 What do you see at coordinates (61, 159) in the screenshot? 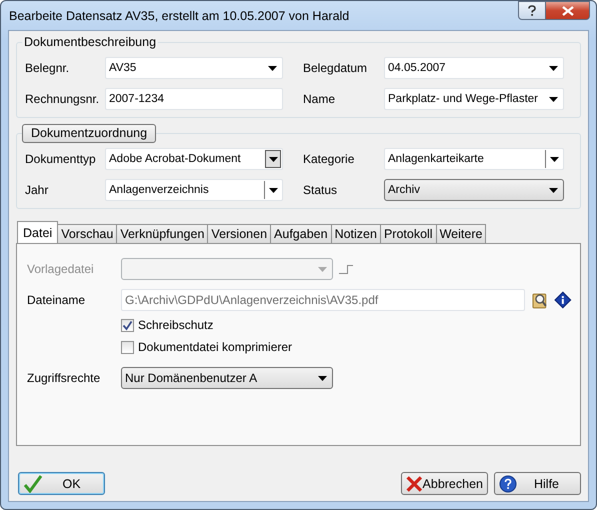
I see `field-label: Dokumenttyp` at bounding box center [61, 159].